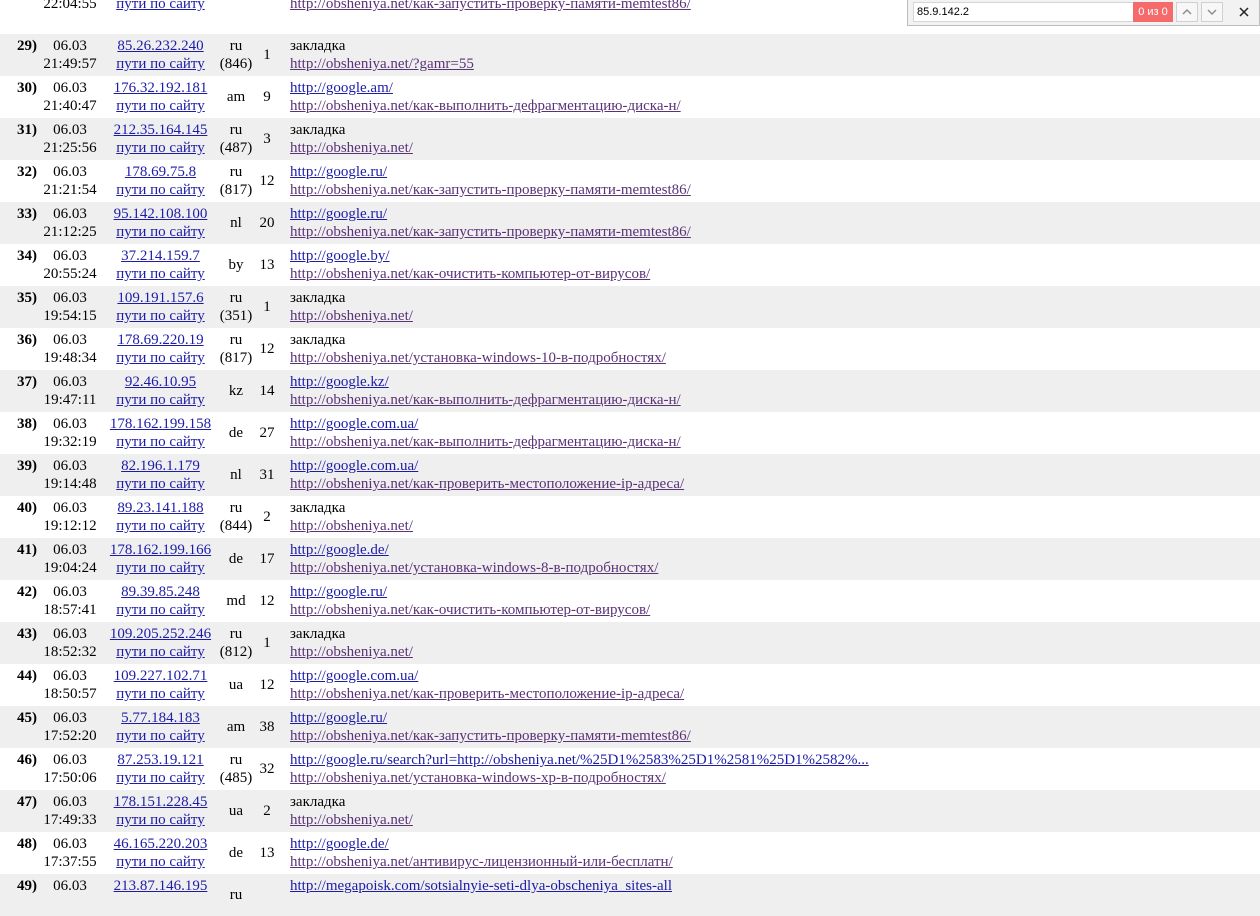  What do you see at coordinates (160, 802) in the screenshot?
I see `ip-address-link: 178.151.228.45` at bounding box center [160, 802].